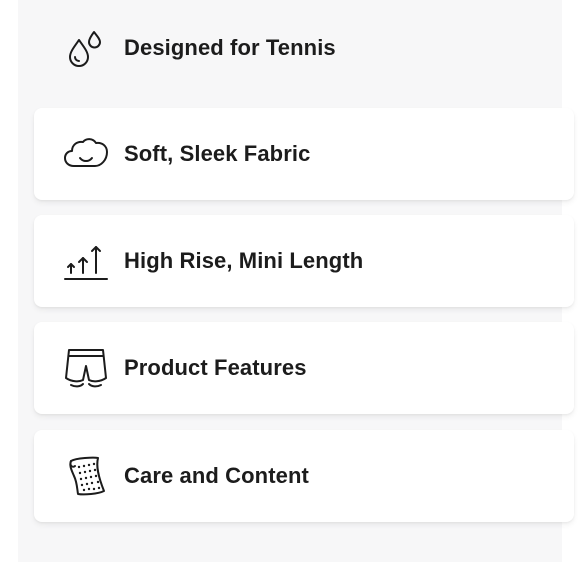  What do you see at coordinates (86, 368) in the screenshot?
I see `shorts-icon` at bounding box center [86, 368].